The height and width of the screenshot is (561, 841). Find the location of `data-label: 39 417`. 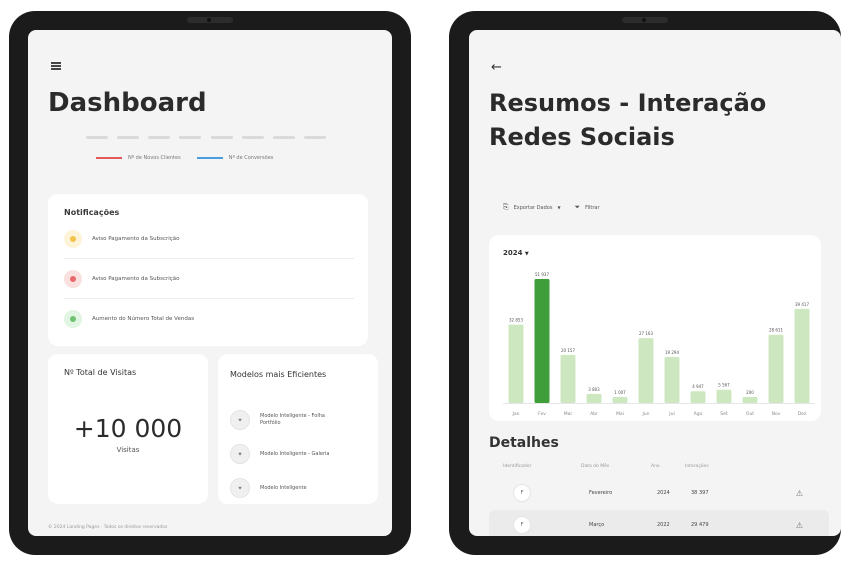

data-label: 39 417 is located at coordinates (802, 304).